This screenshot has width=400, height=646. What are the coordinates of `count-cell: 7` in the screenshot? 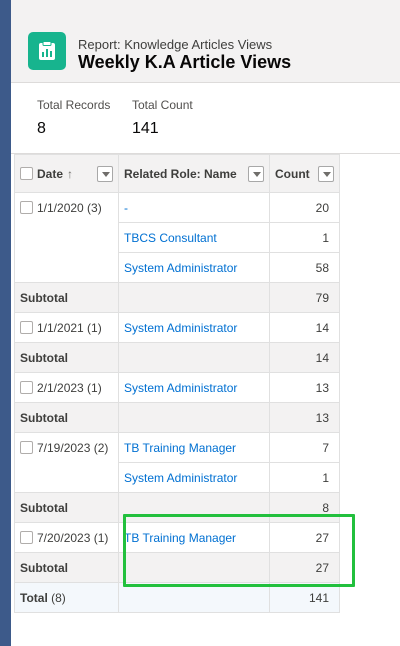 It's located at (304, 447).